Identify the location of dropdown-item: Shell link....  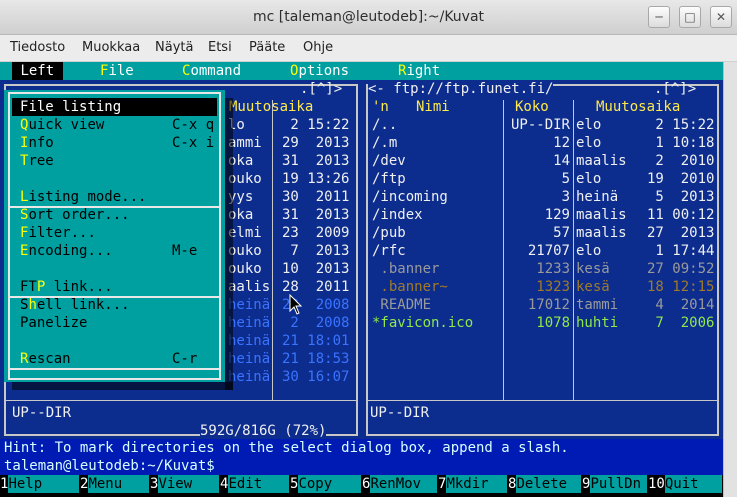
(75, 305).